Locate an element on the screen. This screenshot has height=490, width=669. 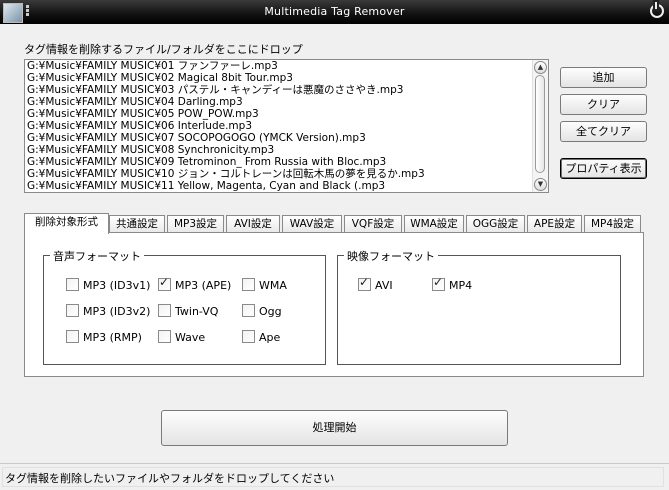
audio-group-title: 音声フォーマット is located at coordinates (97, 256).